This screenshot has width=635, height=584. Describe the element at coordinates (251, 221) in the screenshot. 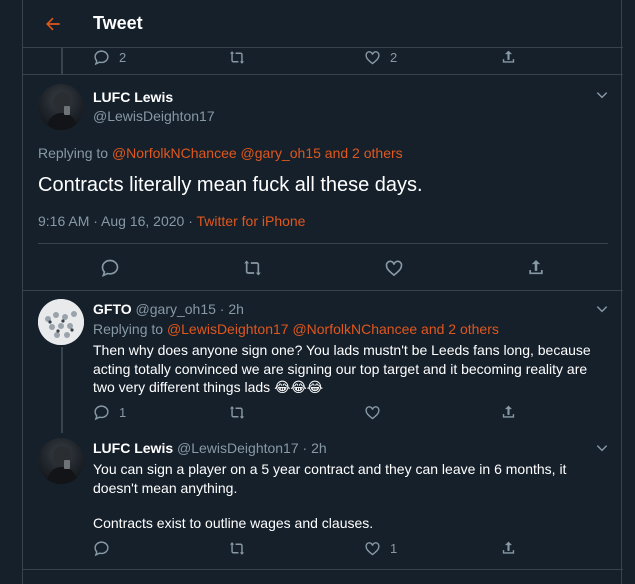

I see `tweet-source: Twitter for iPhone` at that location.